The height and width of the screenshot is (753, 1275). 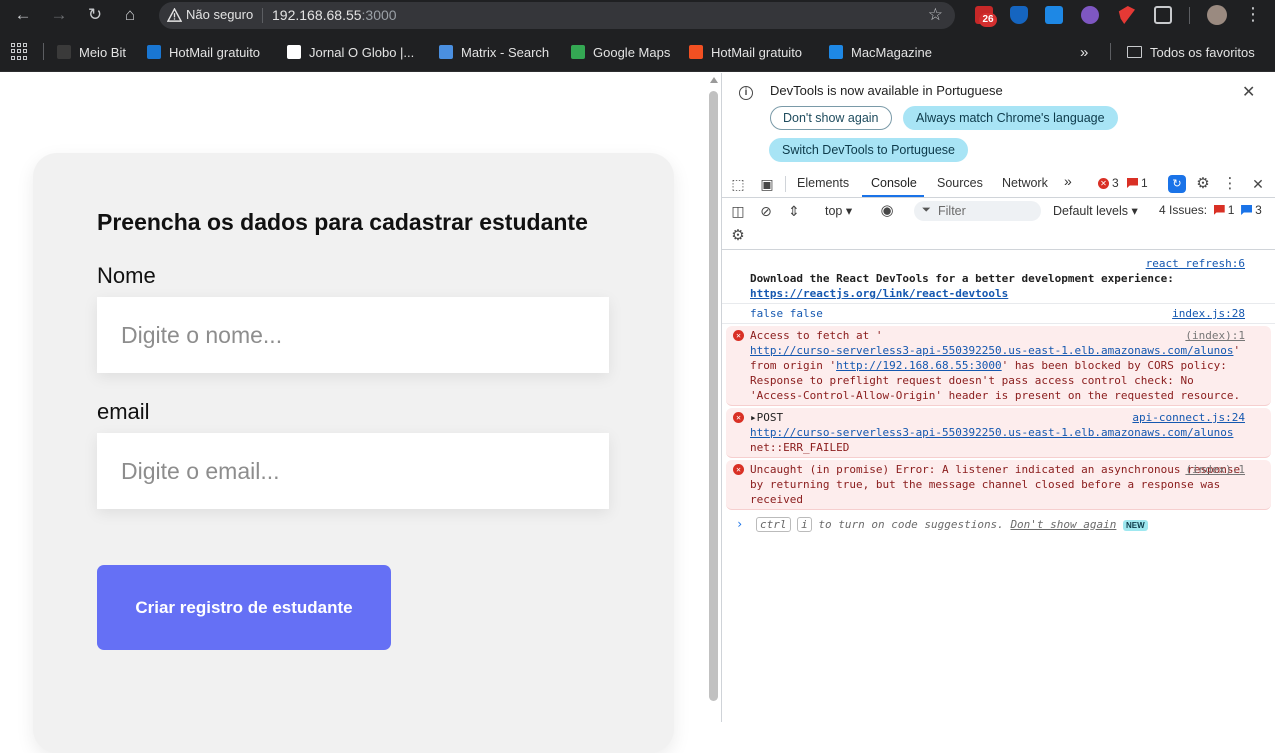 I want to click on home-icon: ⌂, so click(x=130, y=15).